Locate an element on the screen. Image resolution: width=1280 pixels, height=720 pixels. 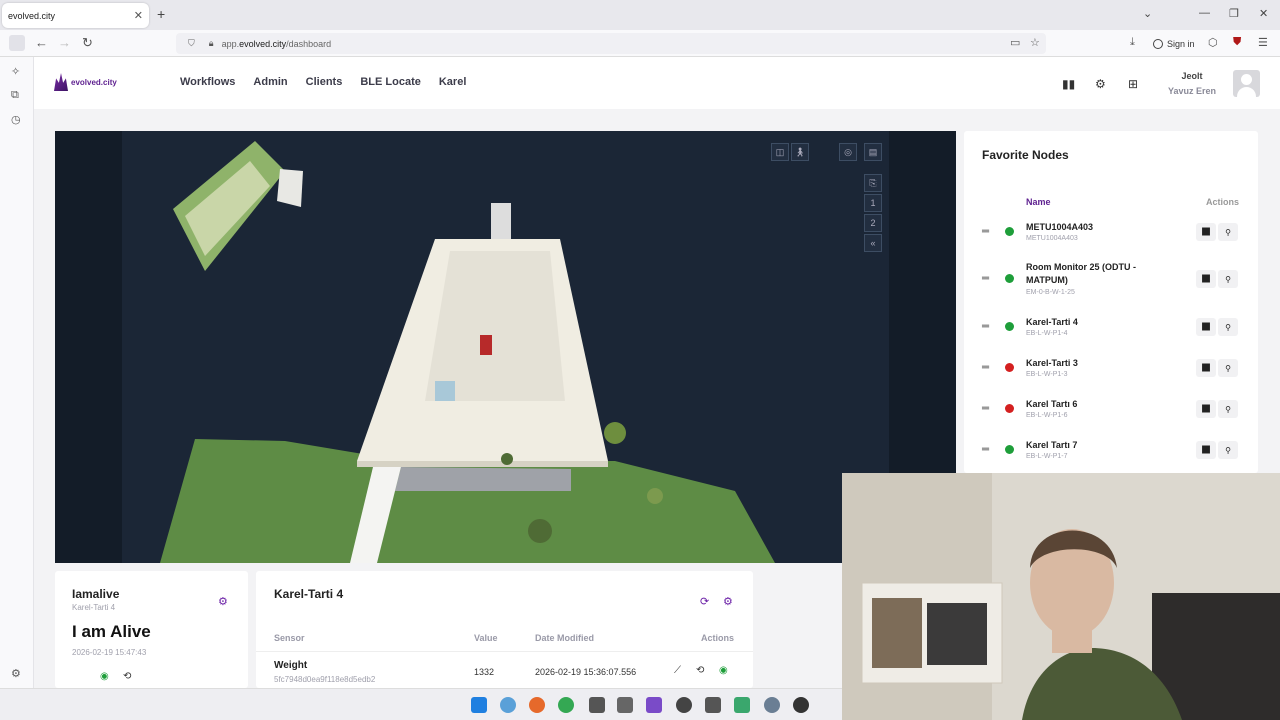
obs-icon is located at coordinates (801, 705).